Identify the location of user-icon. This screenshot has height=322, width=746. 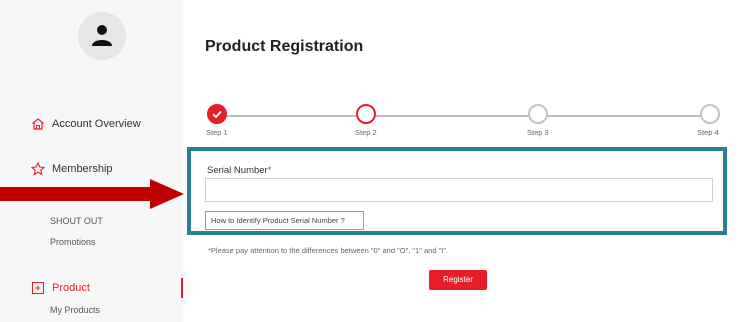
(102, 35).